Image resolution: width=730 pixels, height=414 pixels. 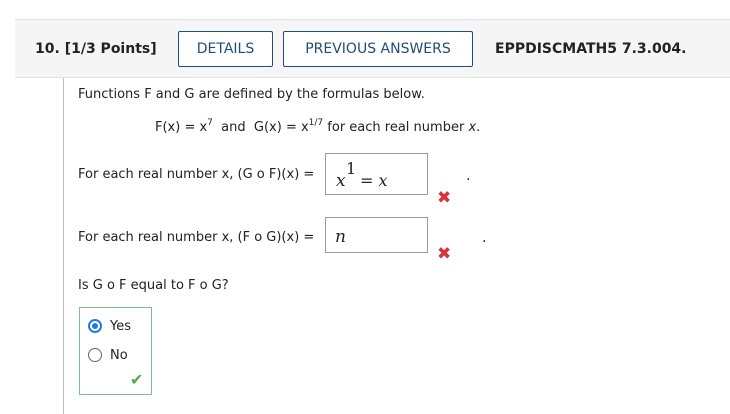 What do you see at coordinates (196, 174) in the screenshot?
I see `part1-prompt: For each real number x, (G o F)(x) =` at bounding box center [196, 174].